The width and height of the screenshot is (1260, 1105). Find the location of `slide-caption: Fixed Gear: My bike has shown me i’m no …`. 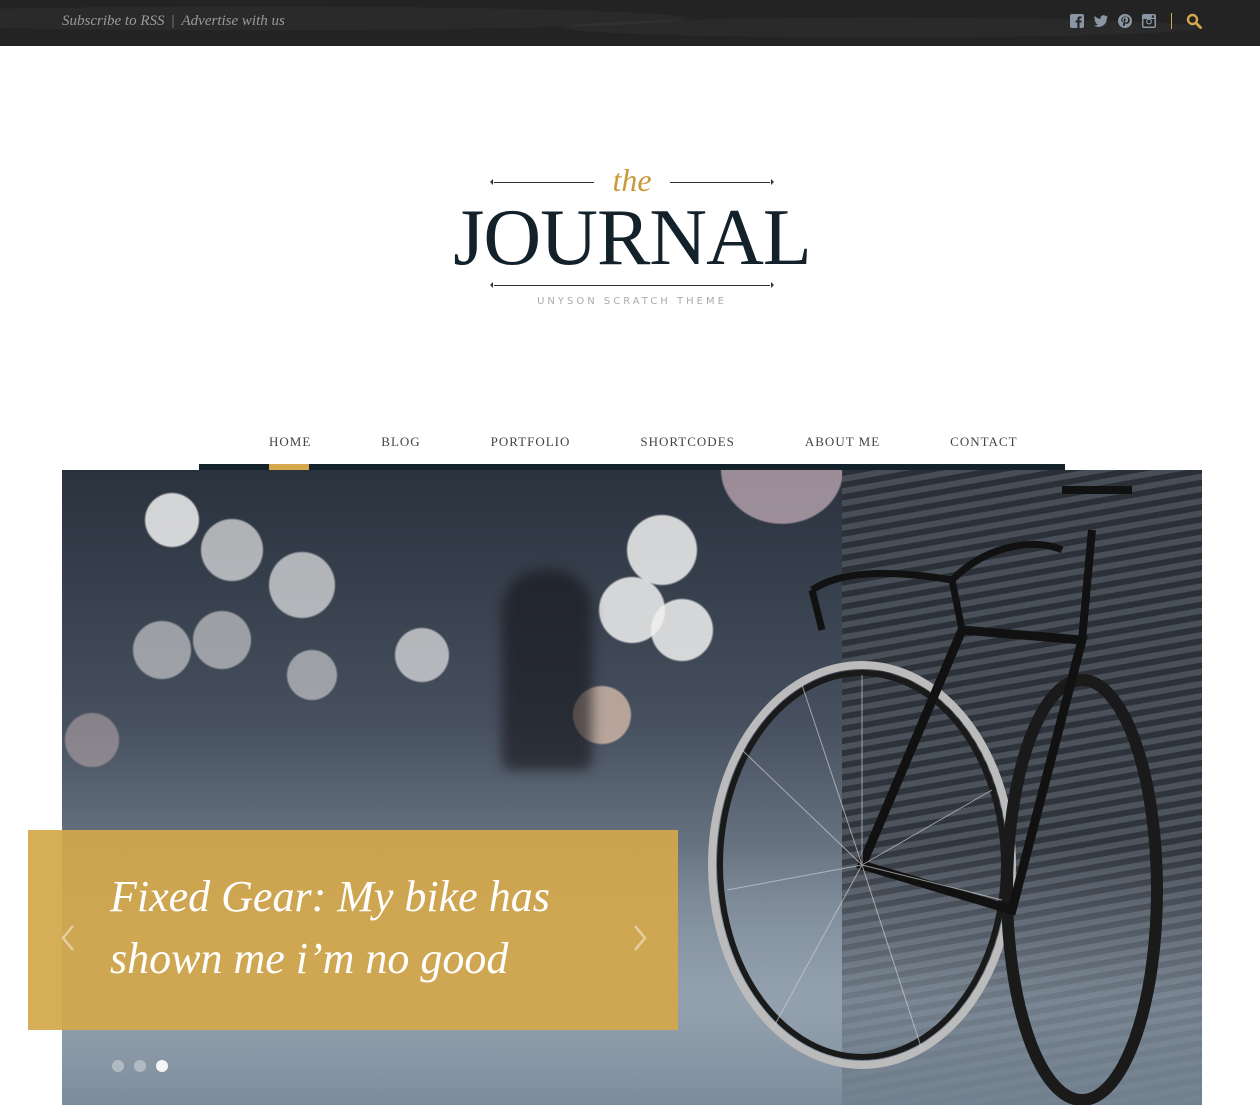

slide-caption: Fixed Gear: My bike has shown me i’m no … is located at coordinates (353, 930).